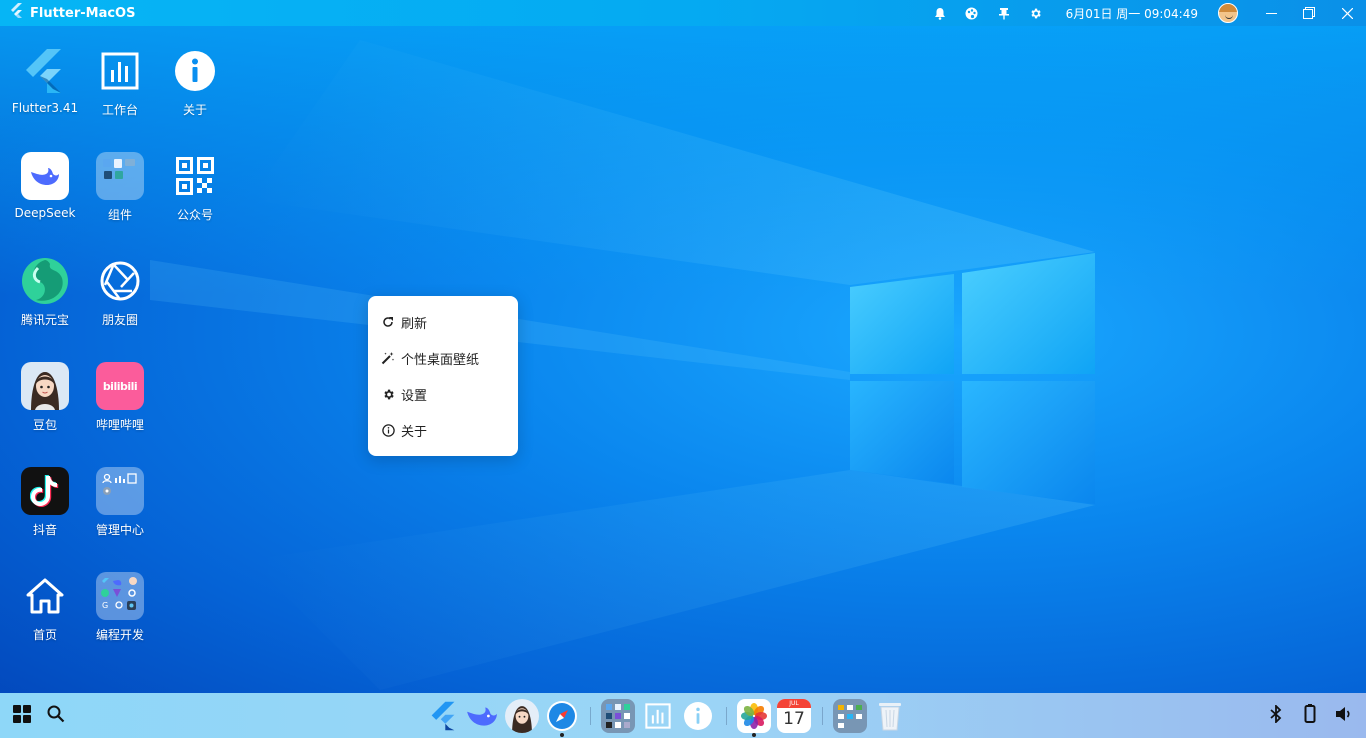 This screenshot has width=1366, height=738. Describe the element at coordinates (1309, 13) in the screenshot. I see `restore-button` at that location.